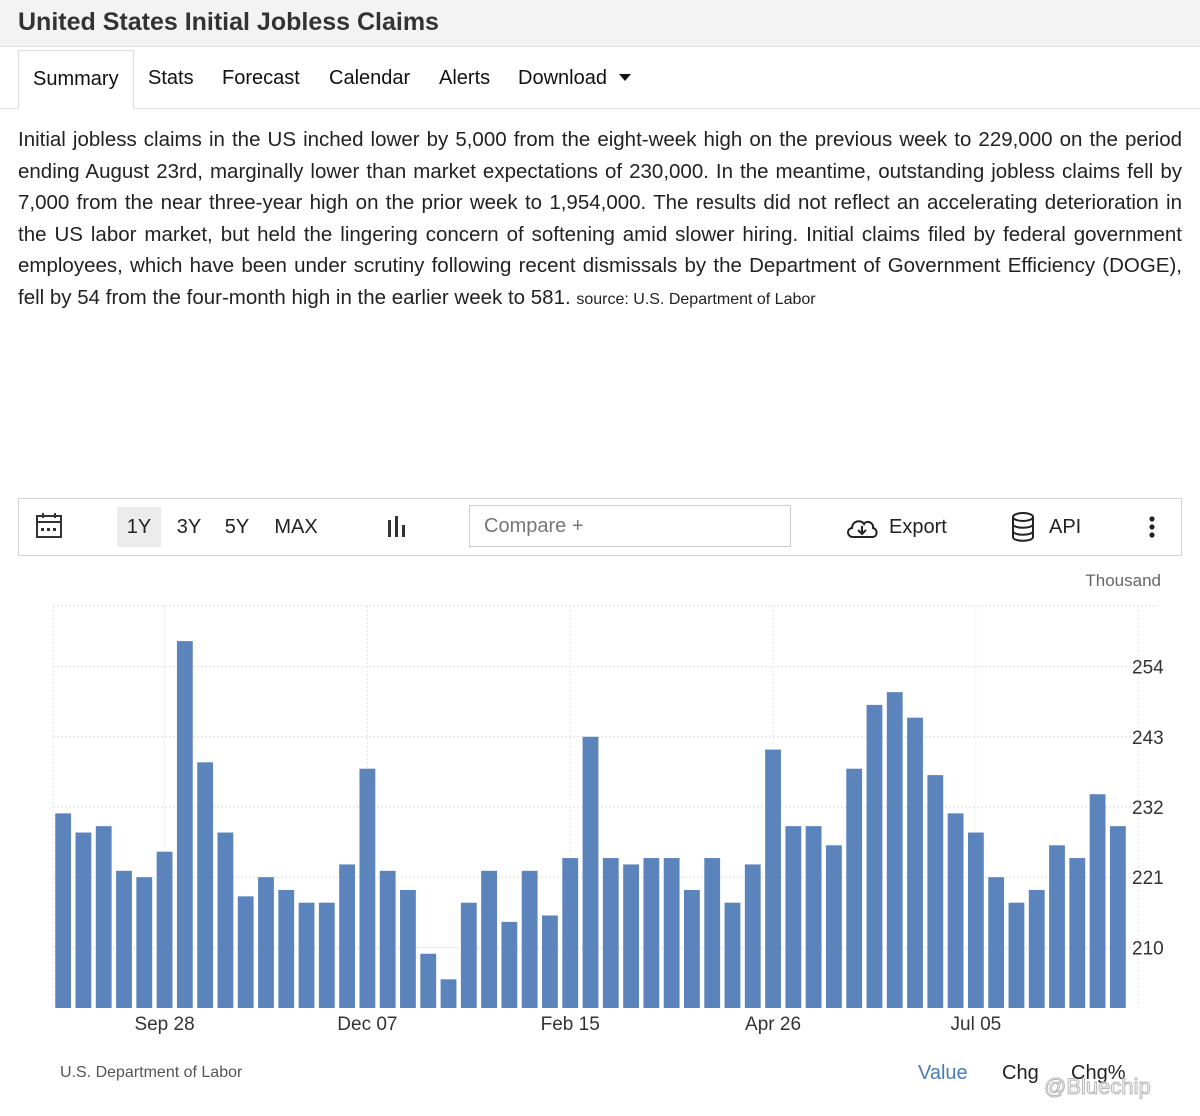 The height and width of the screenshot is (1116, 1200). Describe the element at coordinates (228, 22) in the screenshot. I see `page-title: United States Initial Jobless Claims` at that location.